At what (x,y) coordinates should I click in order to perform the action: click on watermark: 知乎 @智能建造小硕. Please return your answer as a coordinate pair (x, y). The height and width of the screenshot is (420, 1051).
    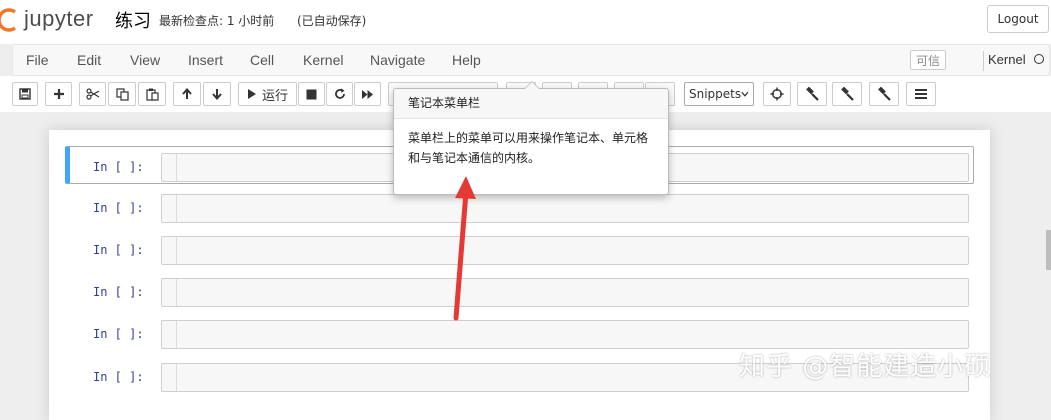
    Looking at the image, I should click on (865, 367).